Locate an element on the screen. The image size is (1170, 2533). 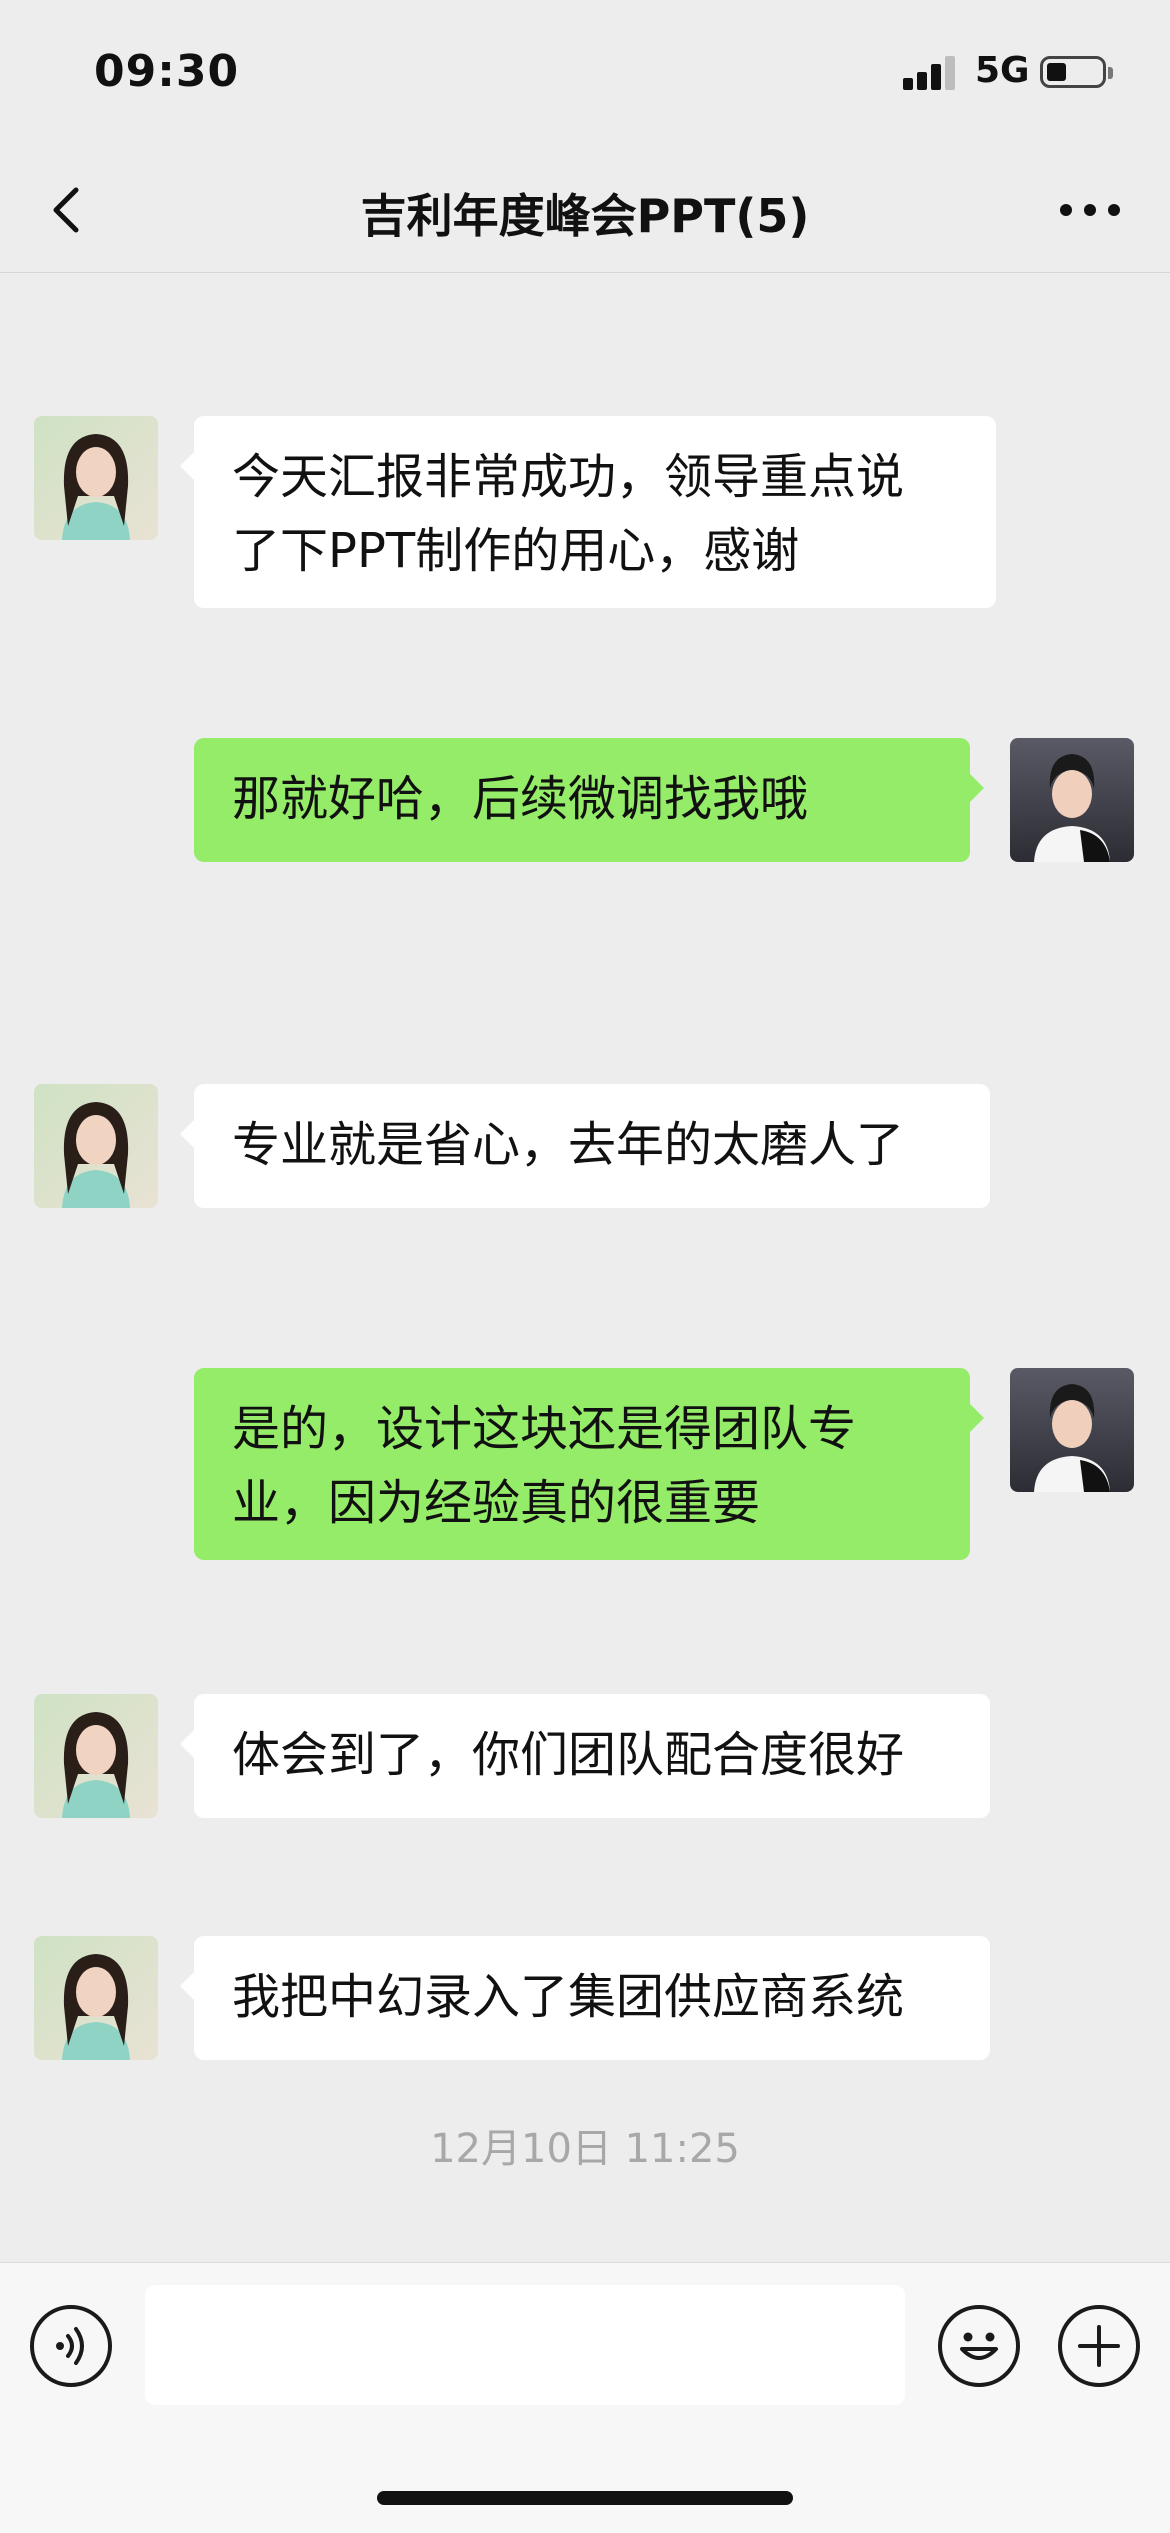
message-bubble-received: 我把中幻录入了集团供应商系统 is located at coordinates (585, 1998).